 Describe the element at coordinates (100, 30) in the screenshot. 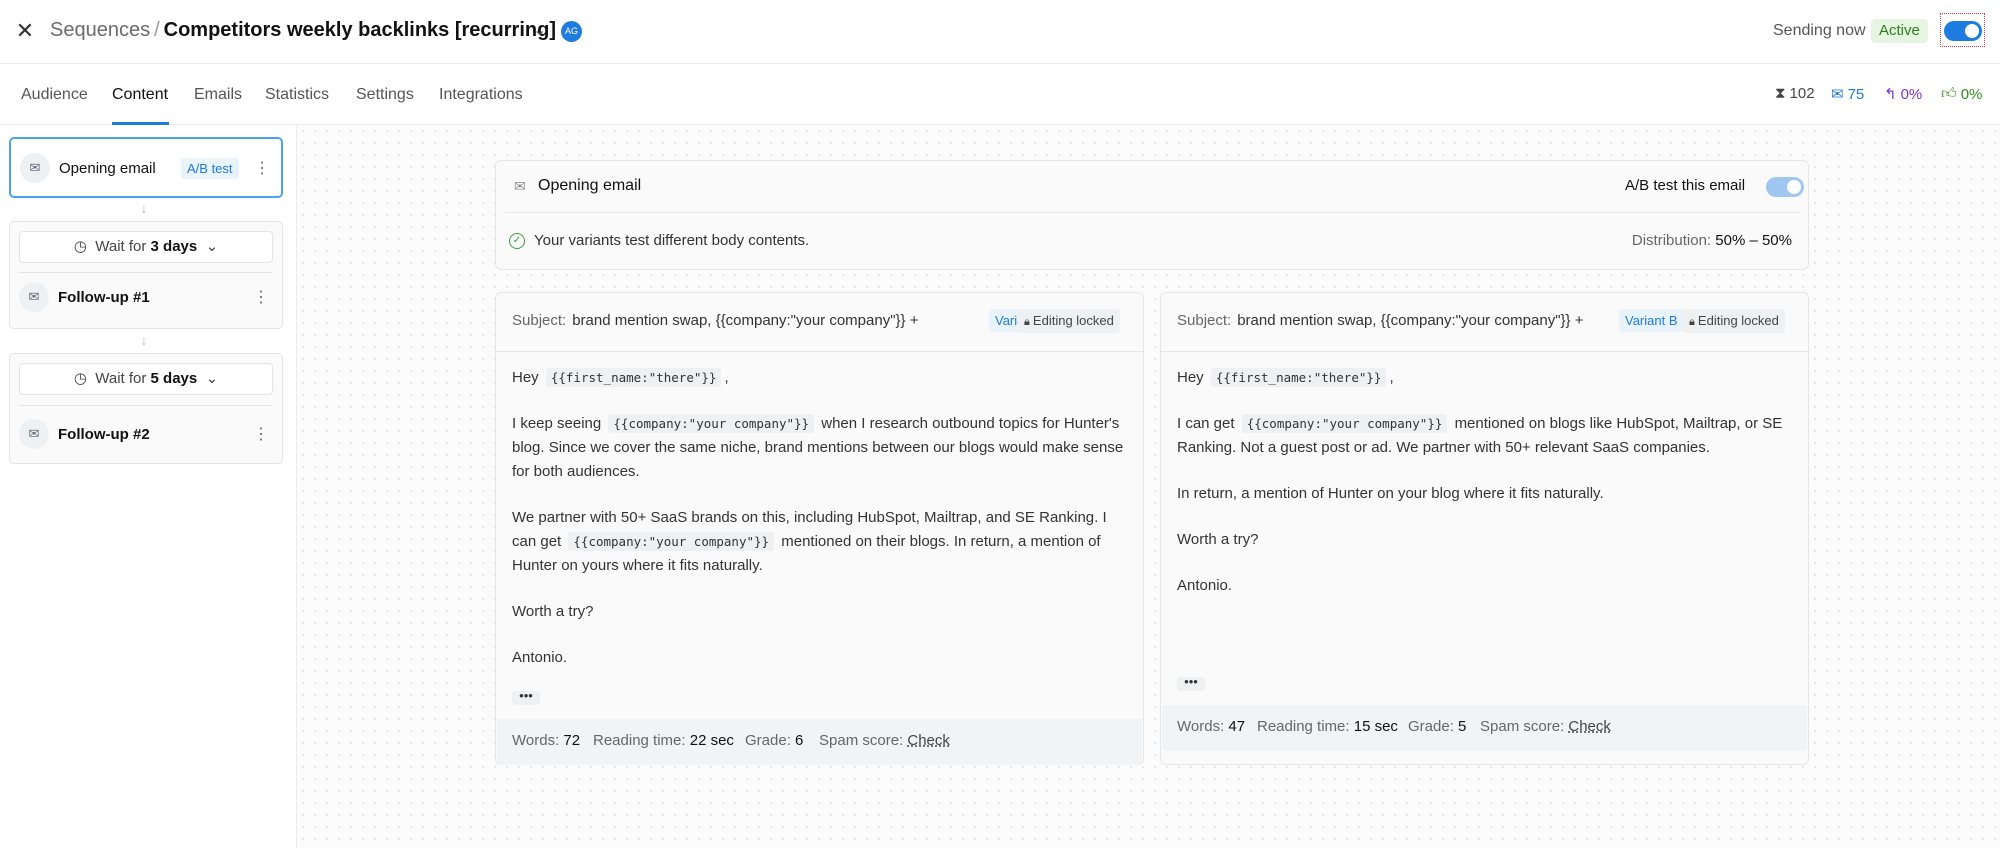

I see `breadcrumb-sequences-link: Sequences` at that location.